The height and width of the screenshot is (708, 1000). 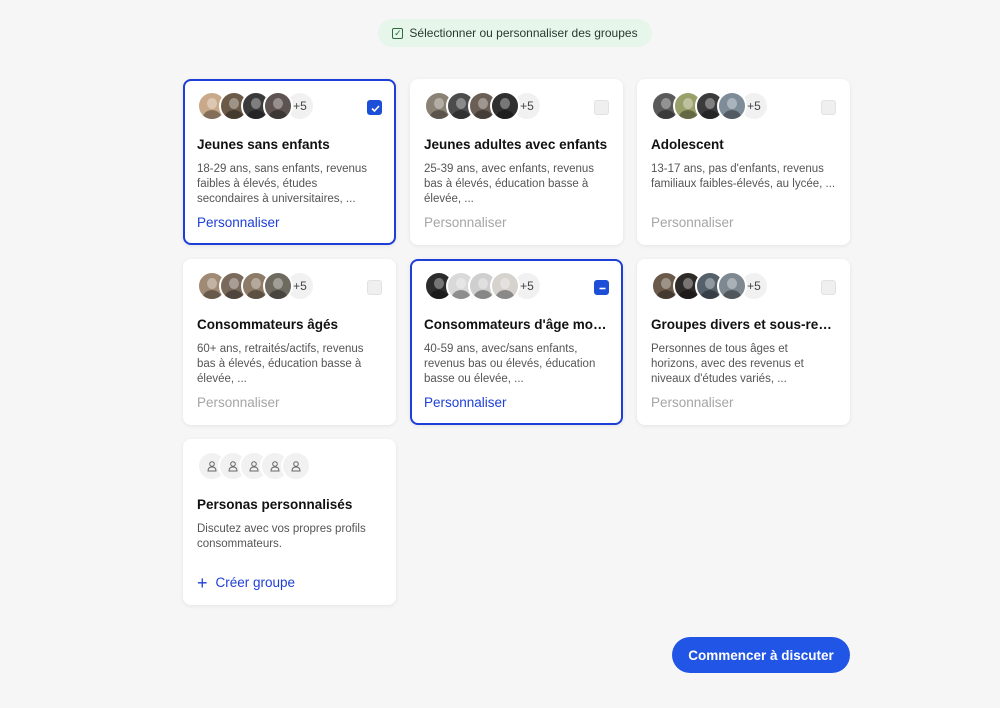 I want to click on group-title: Jeunes adultes avec enfants, so click(x=516, y=144).